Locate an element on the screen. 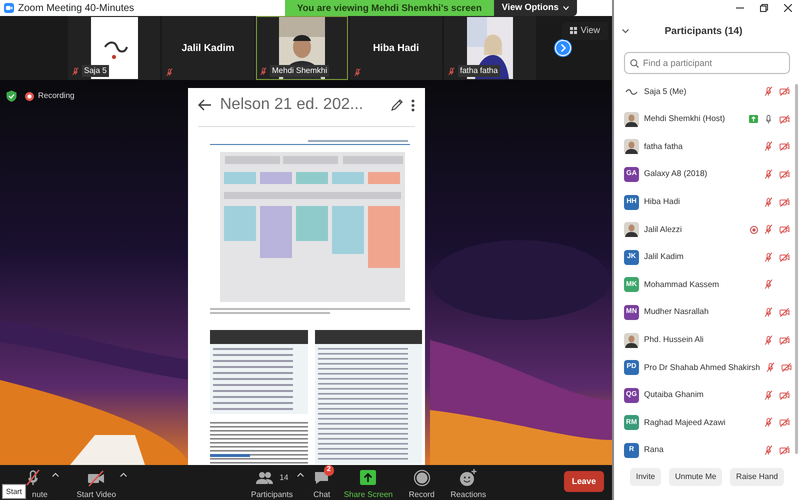 Image resolution: width=800 pixels, height=500 pixels. participant-row: fatha fatha is located at coordinates (707, 147).